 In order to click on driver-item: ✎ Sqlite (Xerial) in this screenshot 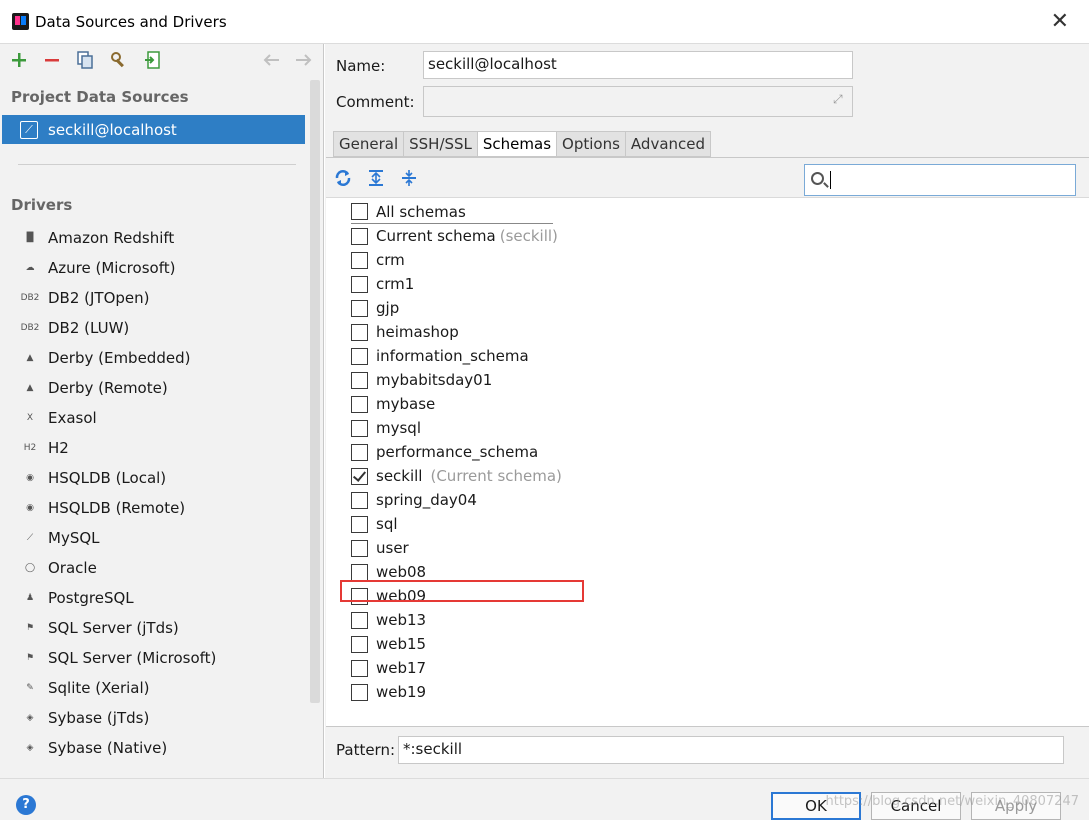, I will do `click(154, 688)`.